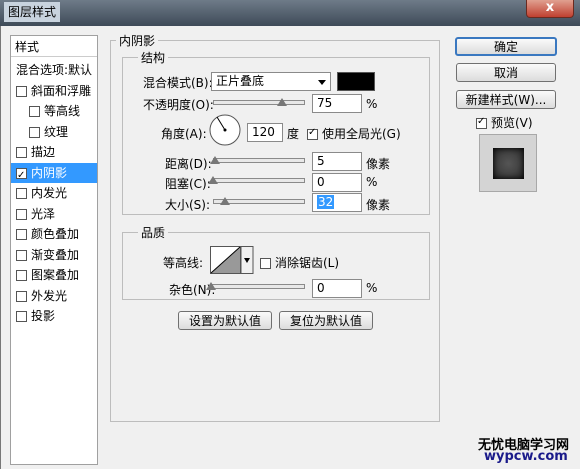 The height and width of the screenshot is (469, 580). I want to click on choke-field: 0, so click(337, 182).